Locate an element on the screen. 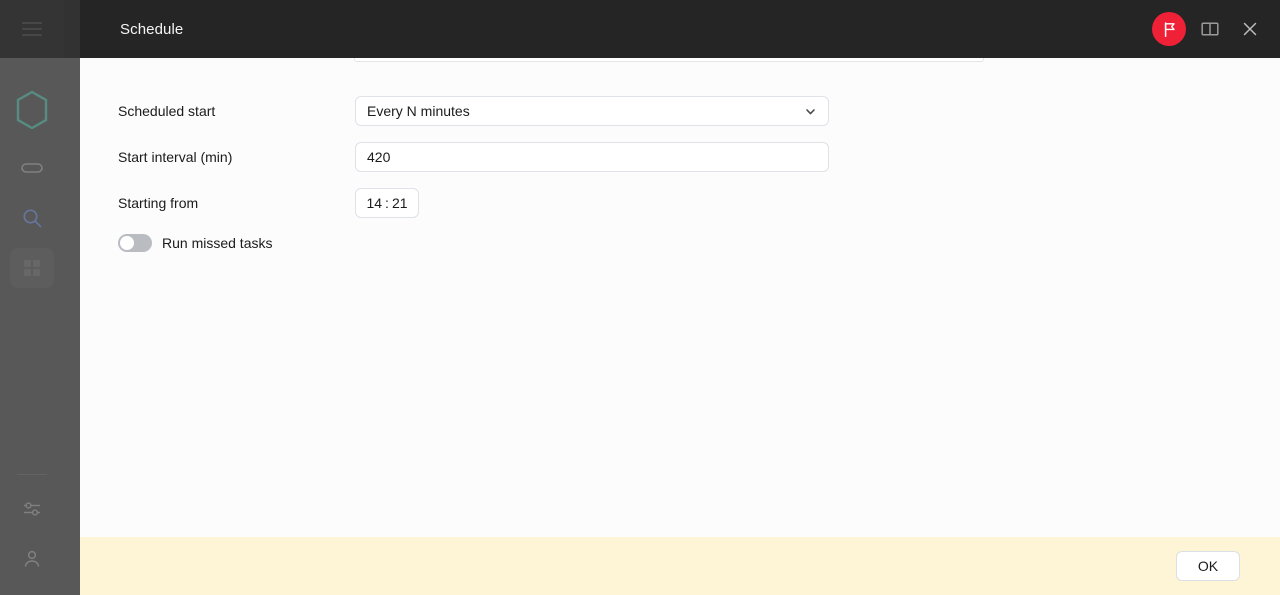 This screenshot has width=1280, height=595. dialog-footer: OK is located at coordinates (680, 566).